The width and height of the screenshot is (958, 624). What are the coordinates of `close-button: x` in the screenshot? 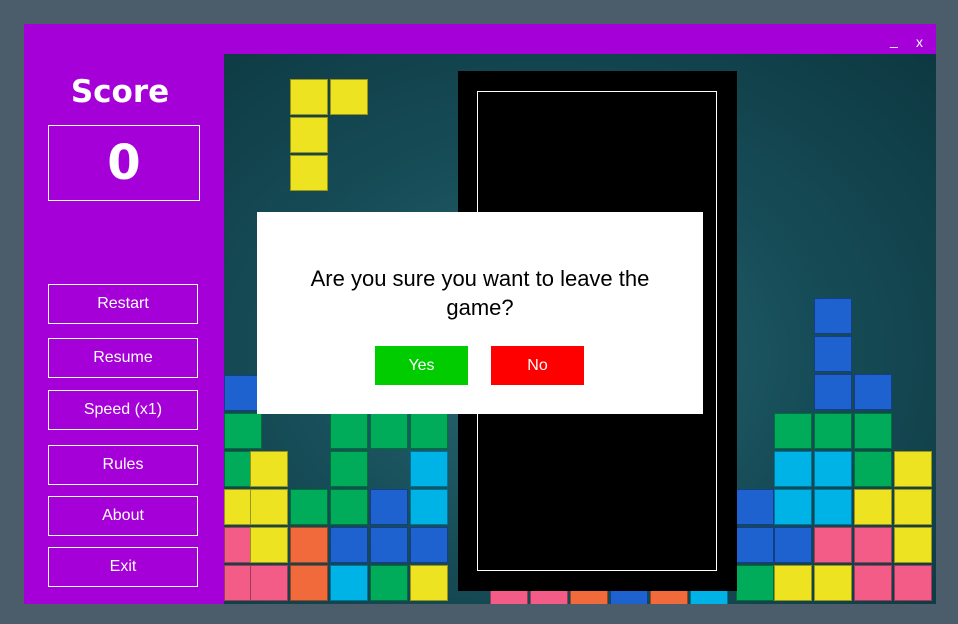 It's located at (919, 42).